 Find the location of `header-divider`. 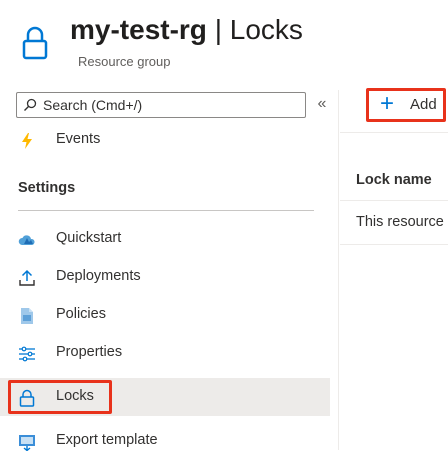

header-divider is located at coordinates (394, 200).